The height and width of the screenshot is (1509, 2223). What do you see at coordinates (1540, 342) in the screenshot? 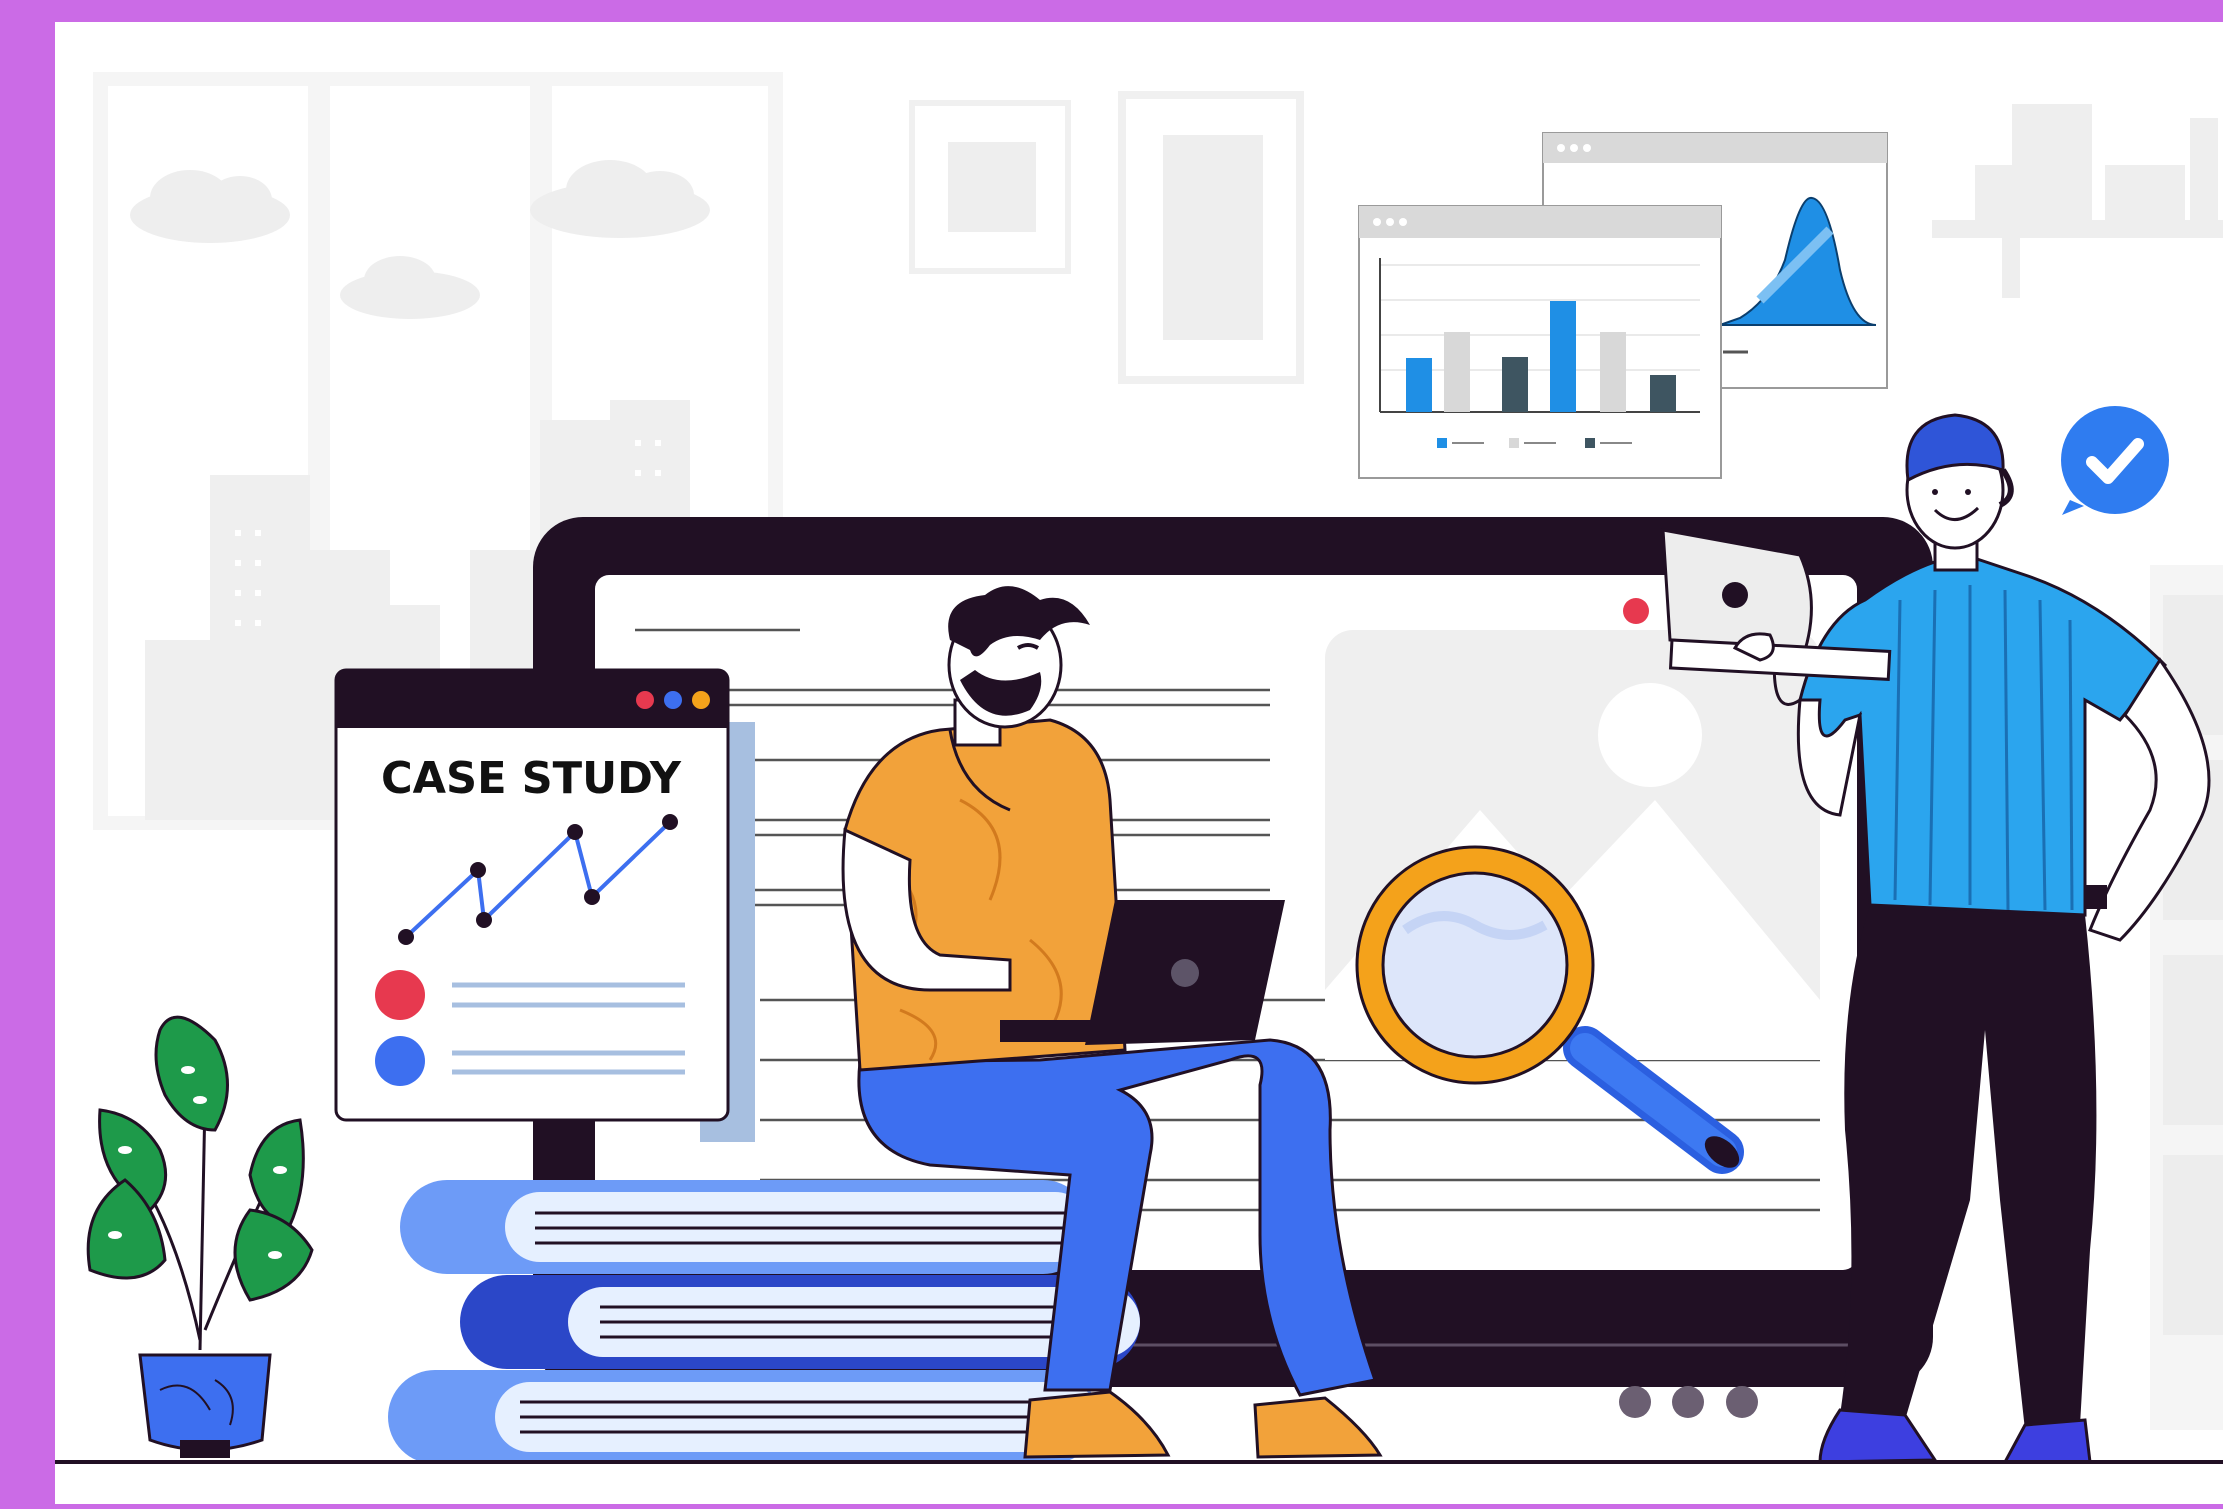
I see `bar-chart-window` at bounding box center [1540, 342].